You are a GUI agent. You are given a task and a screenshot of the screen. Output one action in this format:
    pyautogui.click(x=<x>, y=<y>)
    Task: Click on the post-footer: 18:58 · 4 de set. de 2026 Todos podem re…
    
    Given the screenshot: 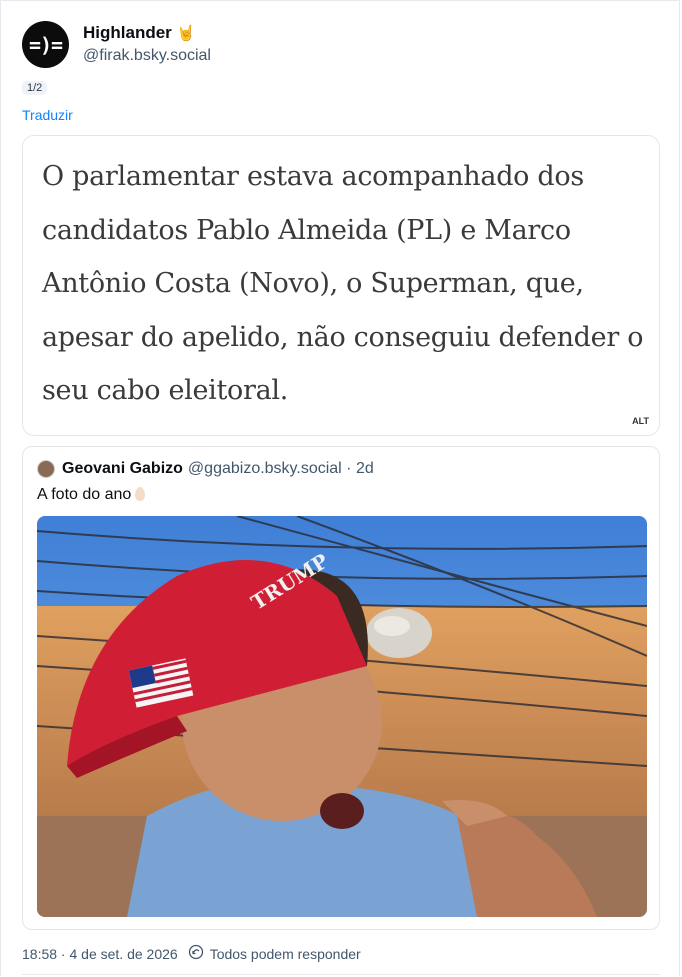 What is the action you would take?
    pyautogui.click(x=191, y=953)
    